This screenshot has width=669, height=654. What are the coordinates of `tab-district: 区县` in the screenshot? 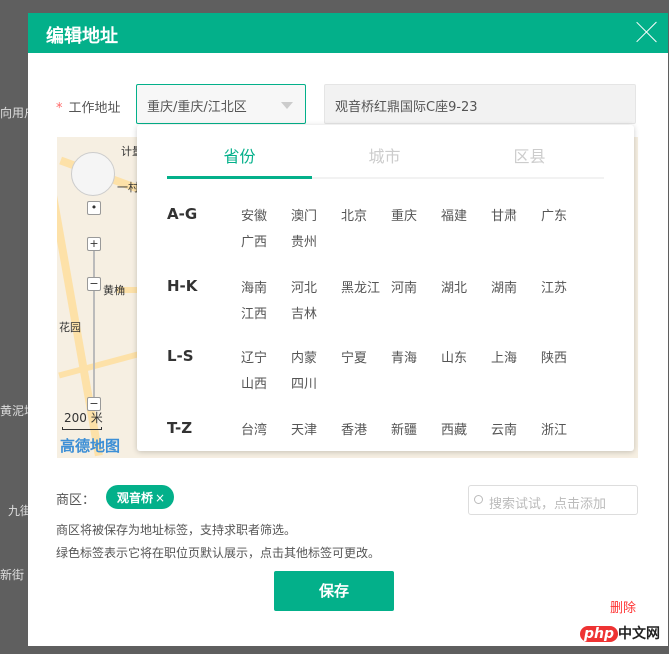 It's located at (529, 160).